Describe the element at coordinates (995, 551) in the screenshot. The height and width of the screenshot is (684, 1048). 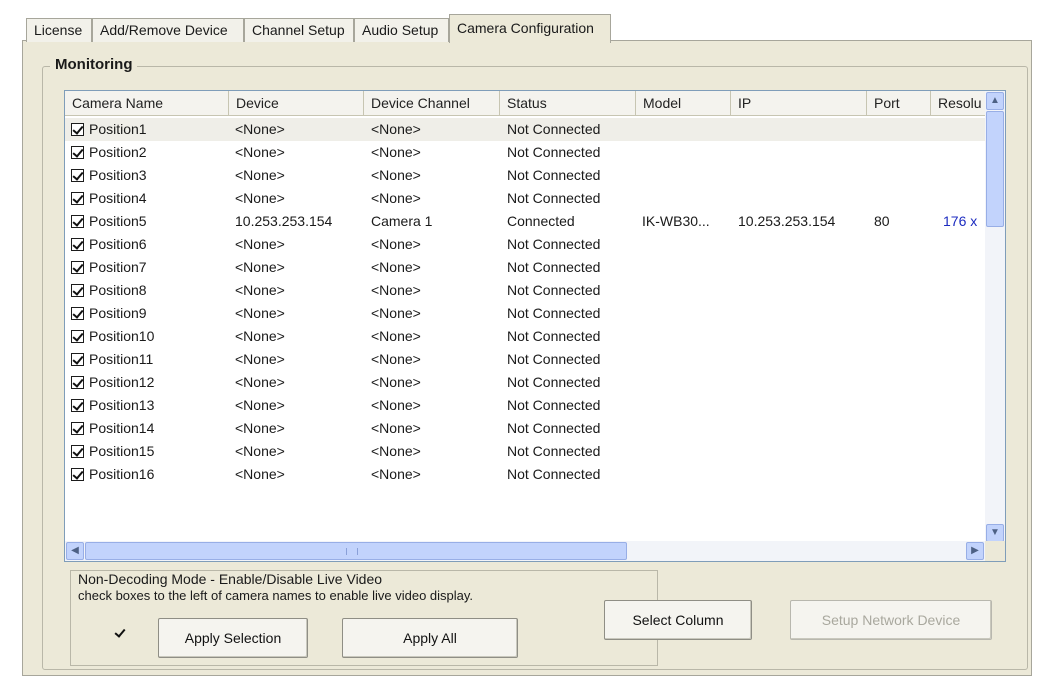
I see `scroll-corner` at that location.